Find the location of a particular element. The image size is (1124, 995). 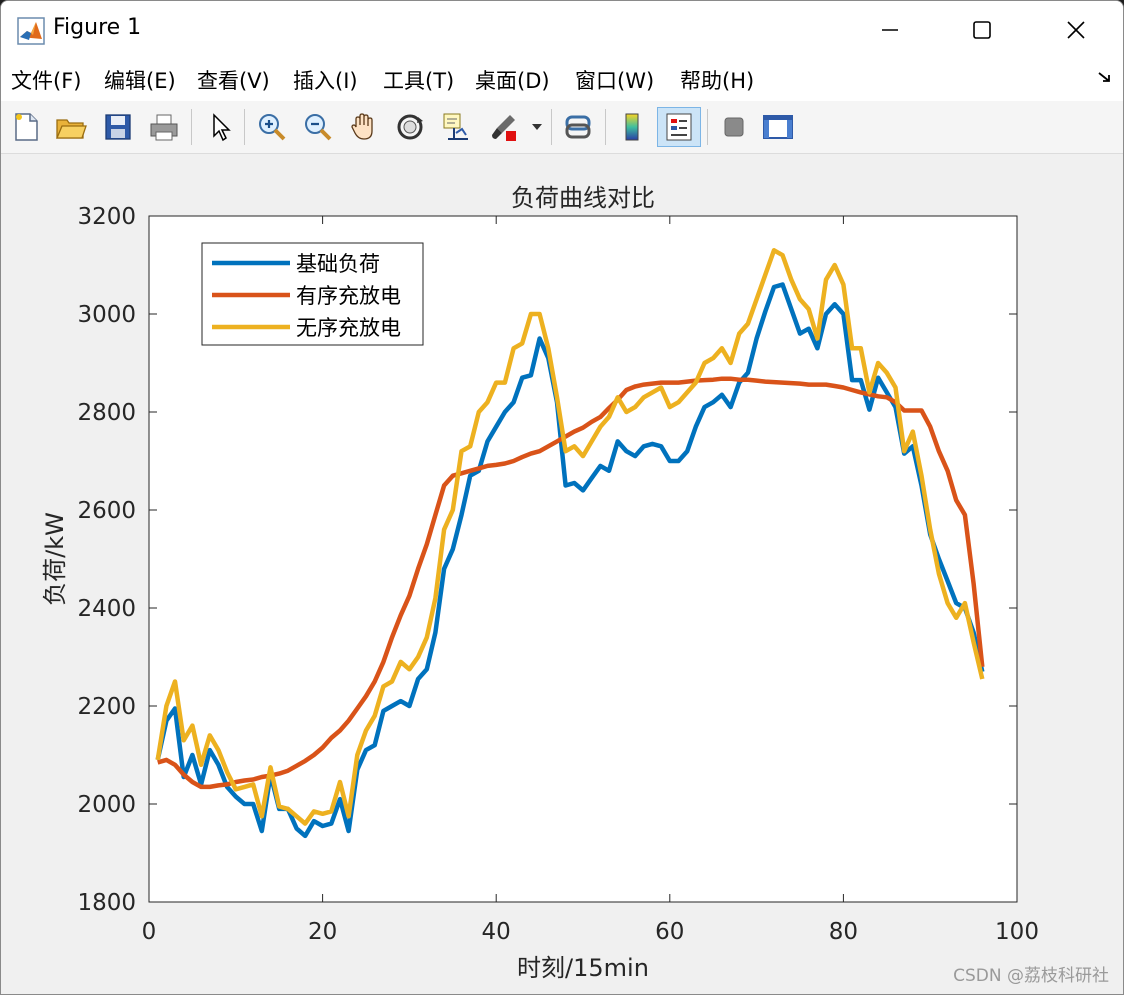

x-tick-label: 100 is located at coordinates (1017, 932).